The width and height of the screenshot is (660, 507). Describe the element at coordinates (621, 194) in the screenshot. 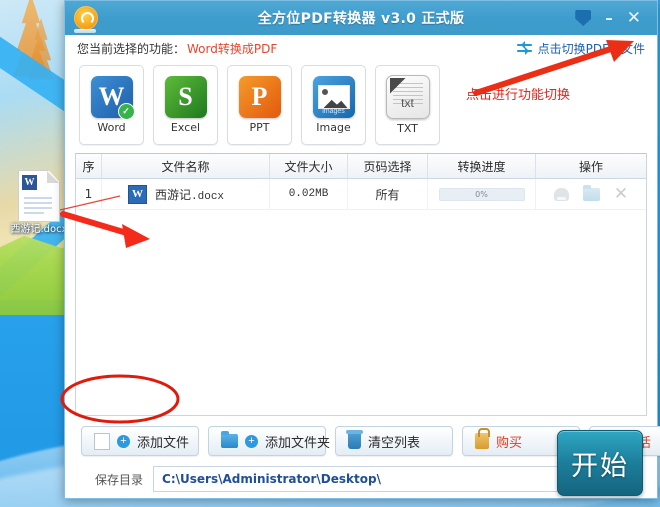

I see `remove-x-icon: ✕` at that location.